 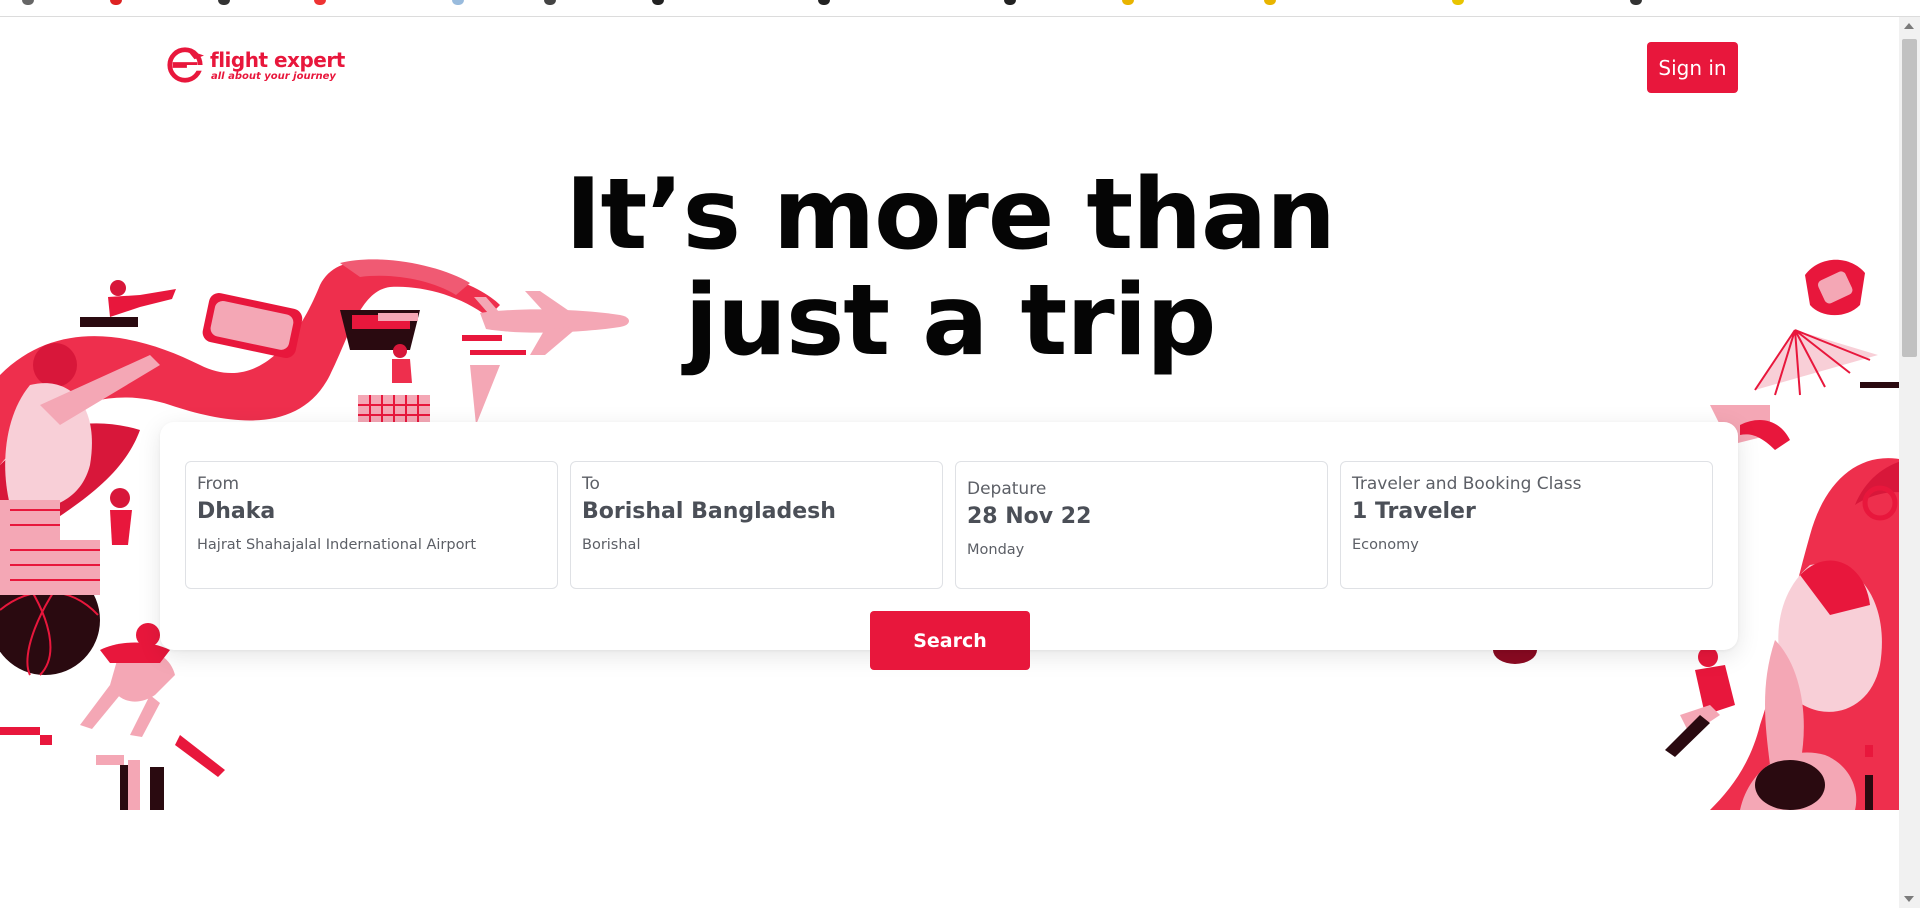 I want to click on from-label: From, so click(x=218, y=484).